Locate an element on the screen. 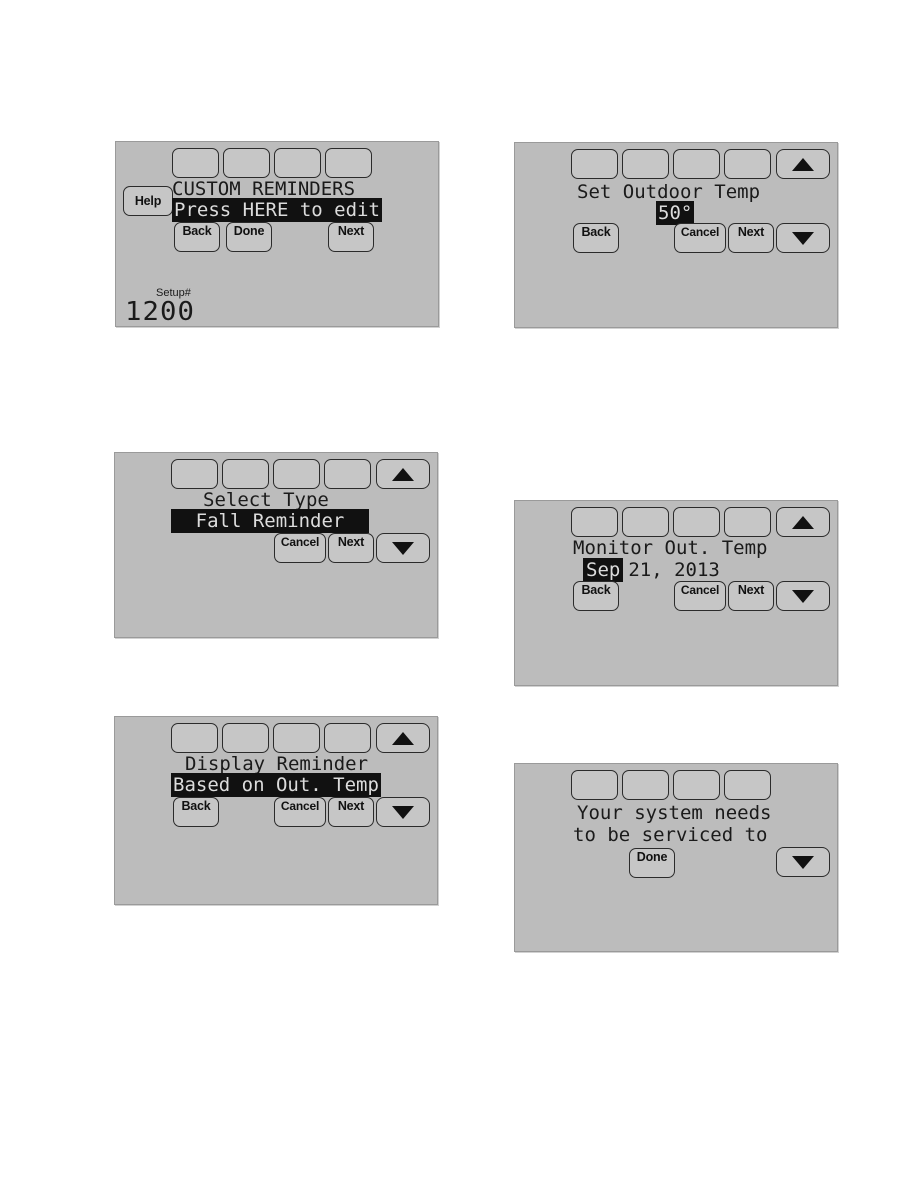 The height and width of the screenshot is (1188, 918). thermostat-screen-set-outdoor-temp: Set Outdoor Temp 50° Back Cancel Next is located at coordinates (676, 235).